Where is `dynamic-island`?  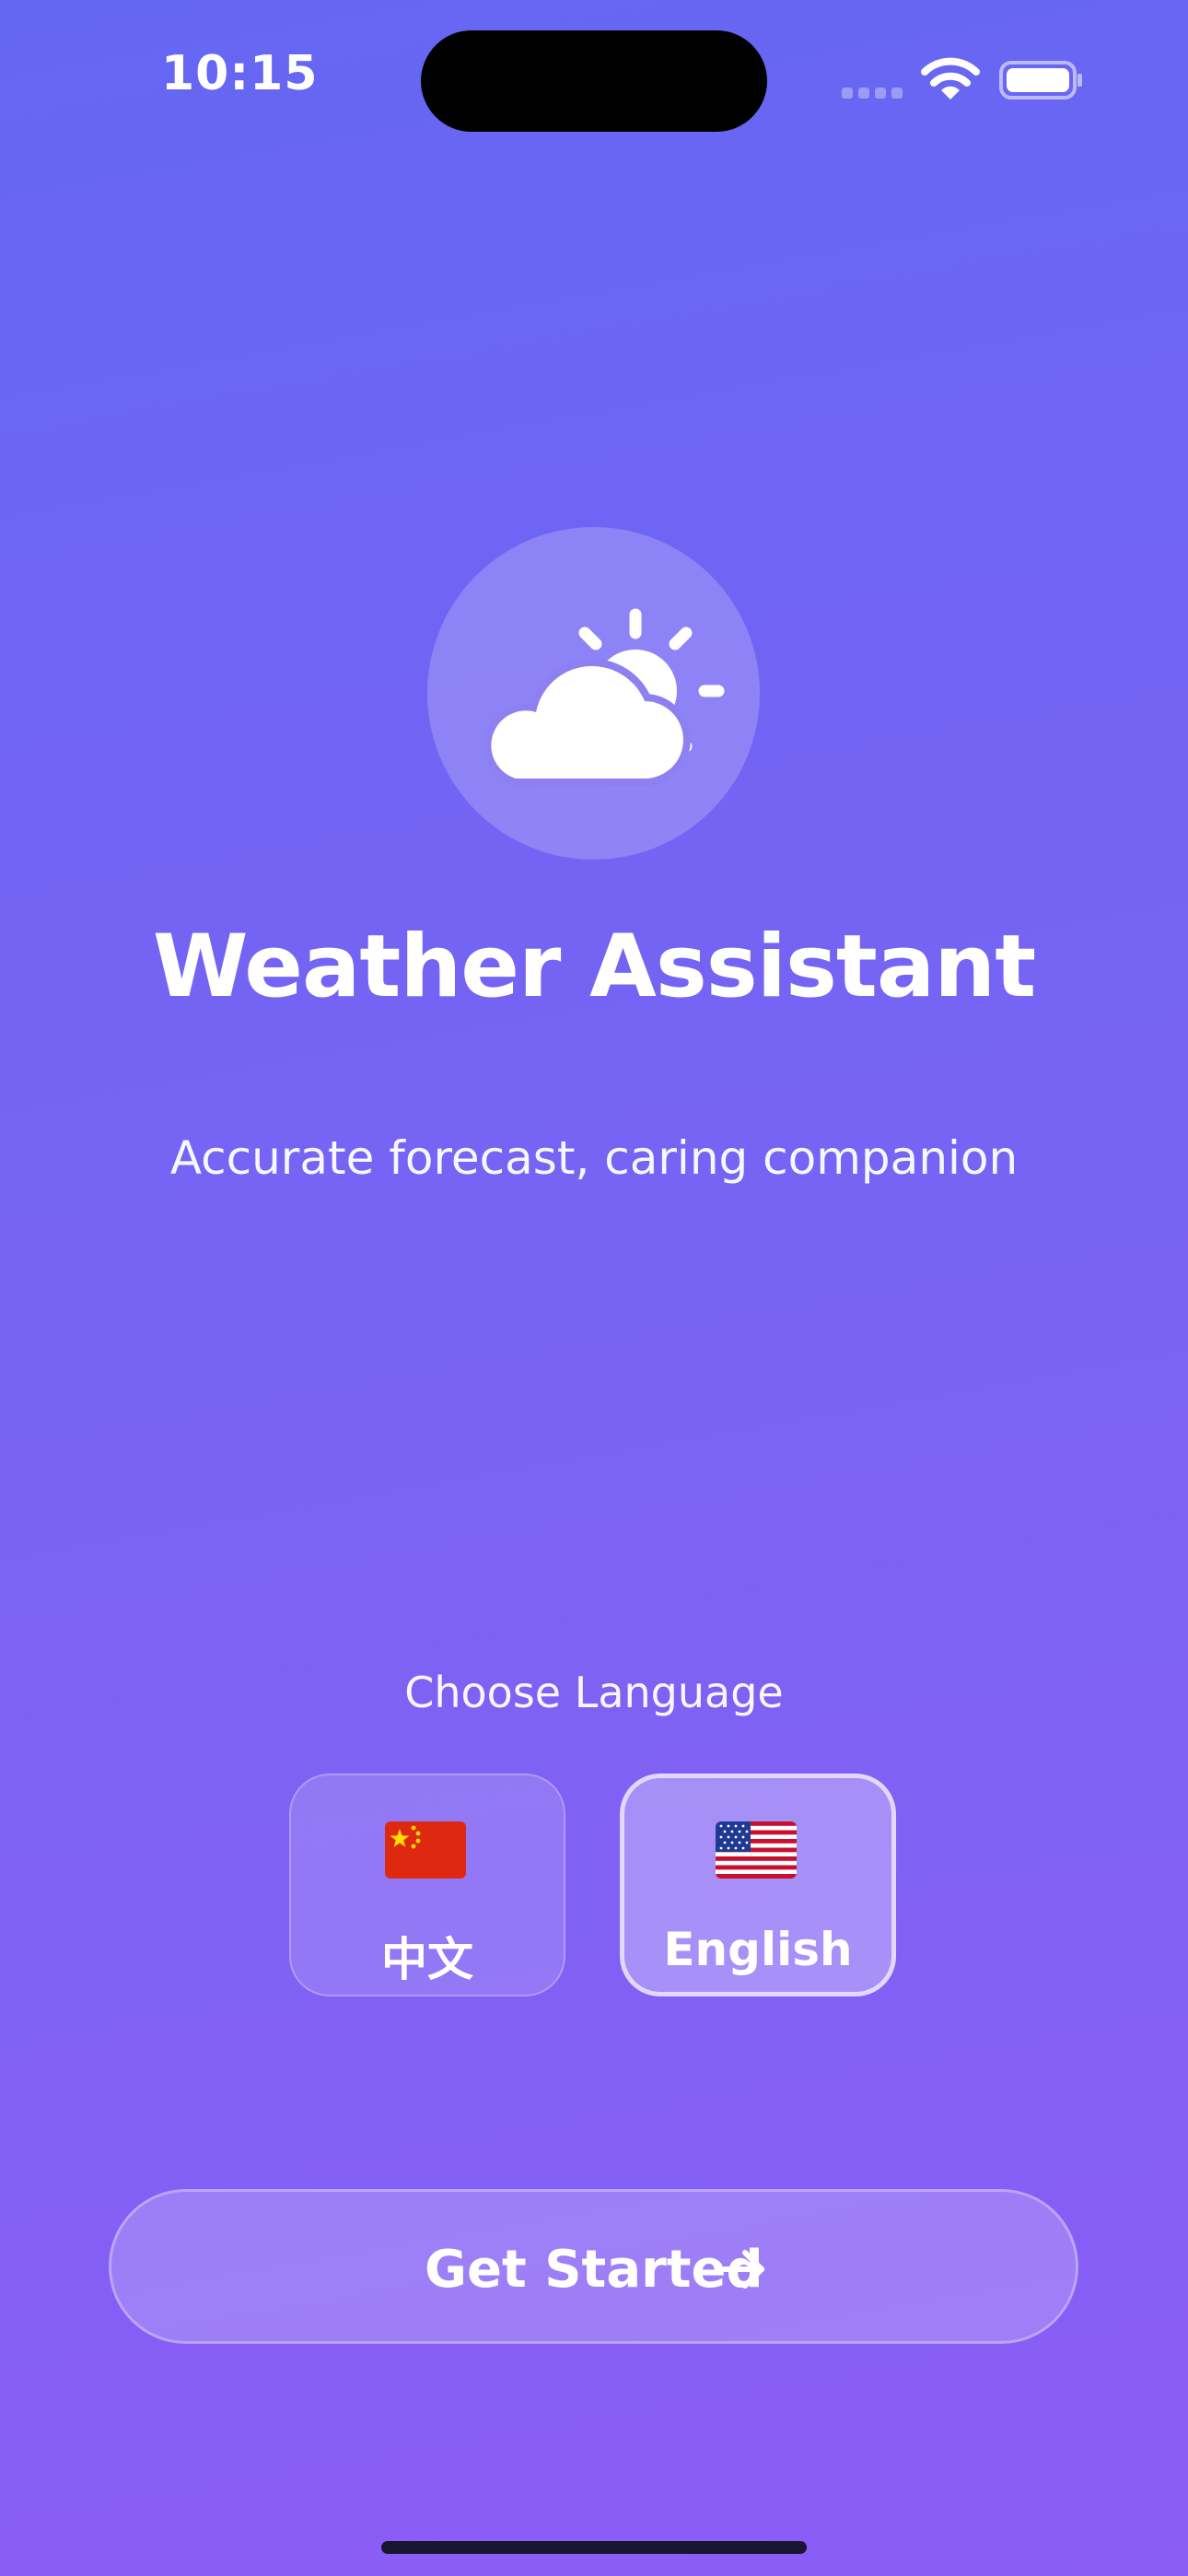
dynamic-island is located at coordinates (594, 81).